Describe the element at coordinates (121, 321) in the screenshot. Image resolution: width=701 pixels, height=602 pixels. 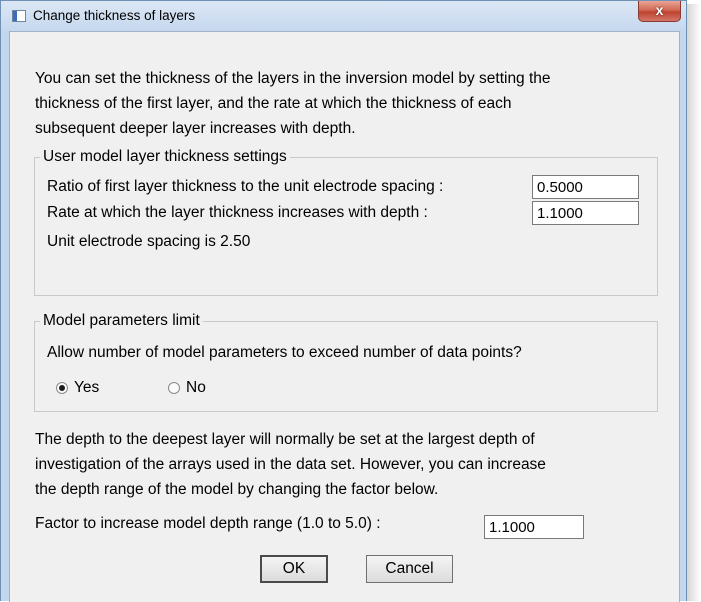
I see `model-parameters-legend: Model parameters limit` at that location.